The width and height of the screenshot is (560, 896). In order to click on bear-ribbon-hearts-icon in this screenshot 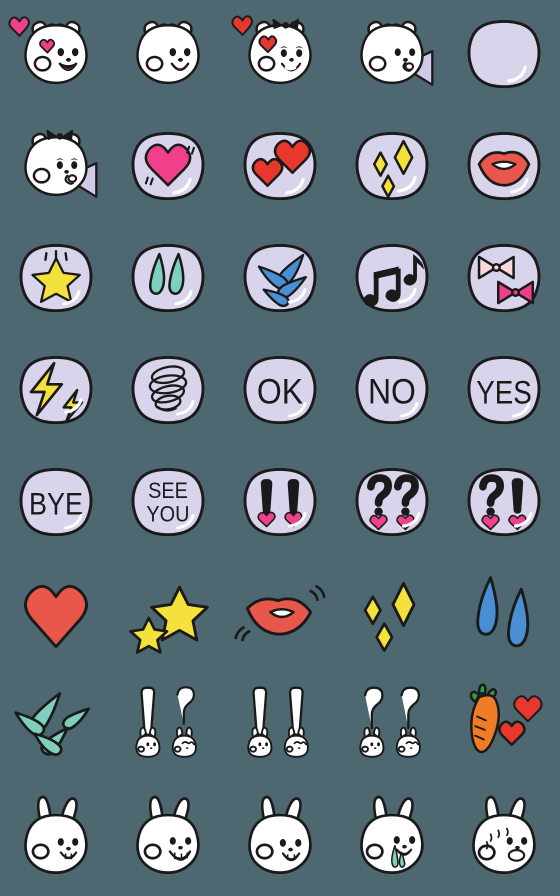, I will do `click(271, 50)`.